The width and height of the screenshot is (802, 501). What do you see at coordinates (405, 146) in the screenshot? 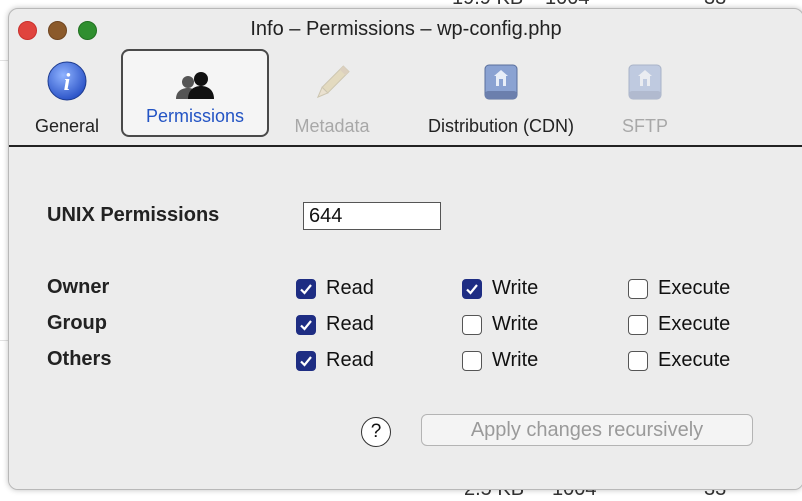
I see `toolbar-divider` at bounding box center [405, 146].